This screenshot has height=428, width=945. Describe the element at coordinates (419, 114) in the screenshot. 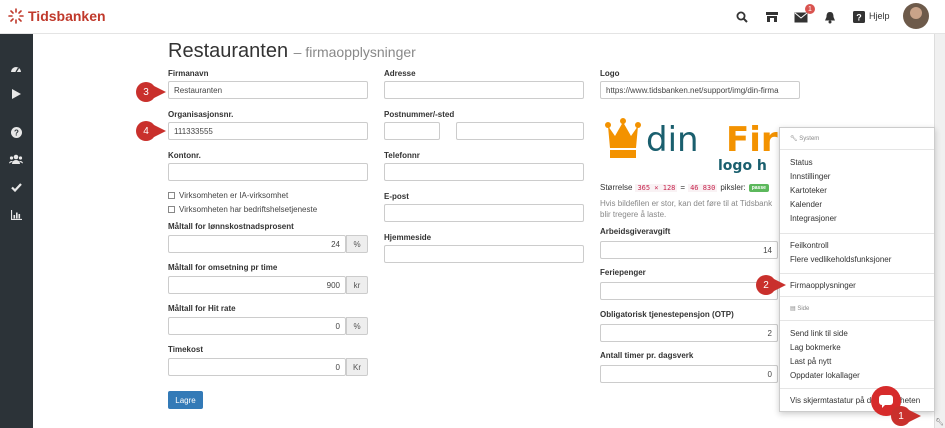

I see `post-label: Postnummer/-sted` at that location.